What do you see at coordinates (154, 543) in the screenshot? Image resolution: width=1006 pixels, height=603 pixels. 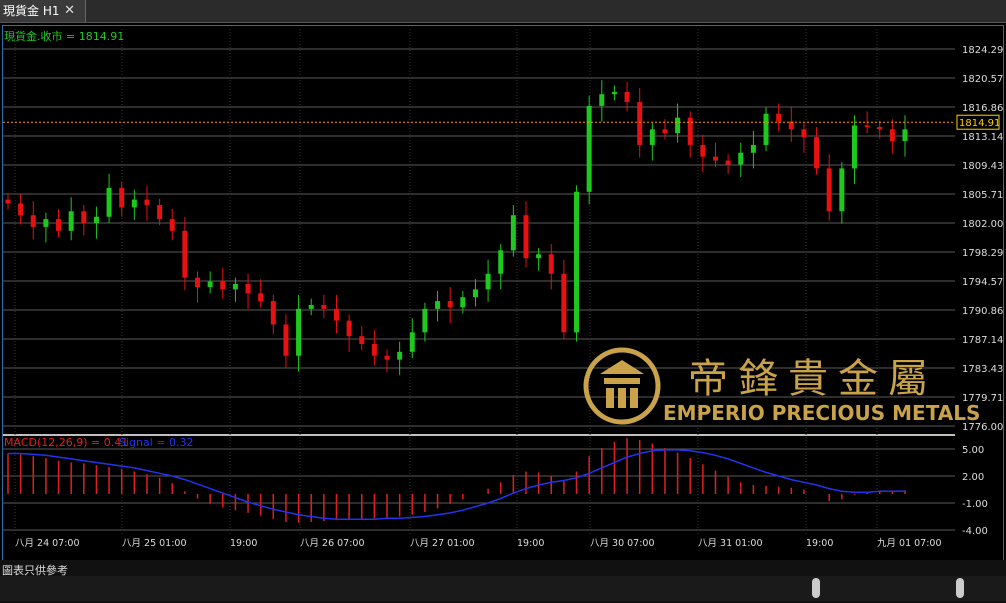 I see `time-tick-label: 八月 25 01:00` at bounding box center [154, 543].